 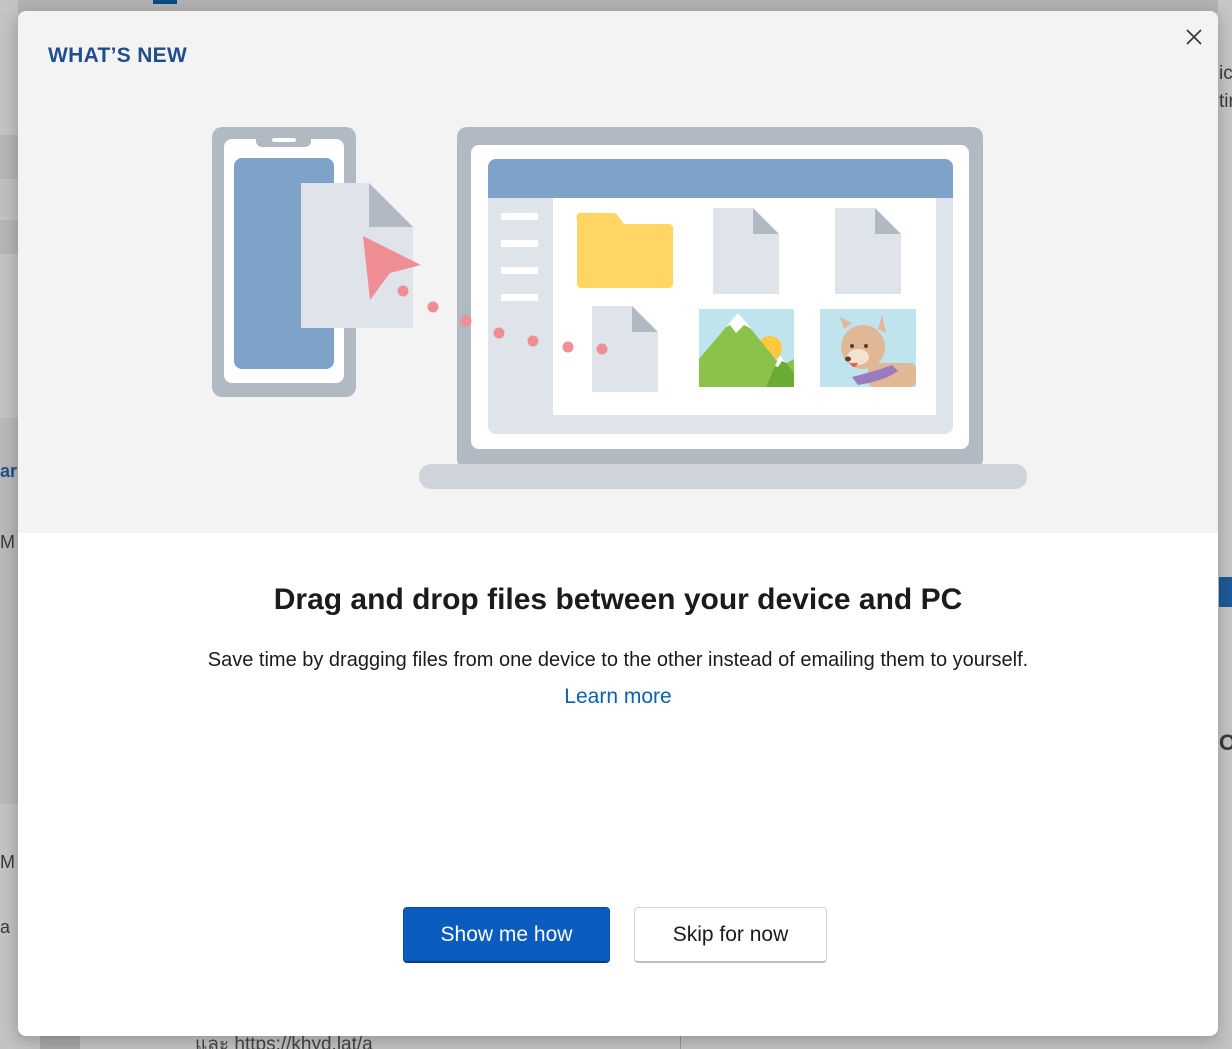 I want to click on skip-for-now-button: Skip for now, so click(x=730, y=935).